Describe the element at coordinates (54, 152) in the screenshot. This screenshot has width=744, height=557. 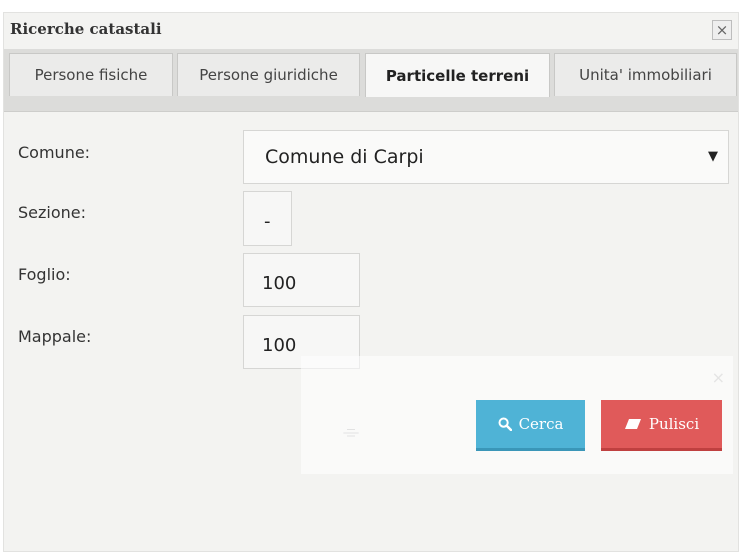
I see `comune-label: Comune:` at that location.